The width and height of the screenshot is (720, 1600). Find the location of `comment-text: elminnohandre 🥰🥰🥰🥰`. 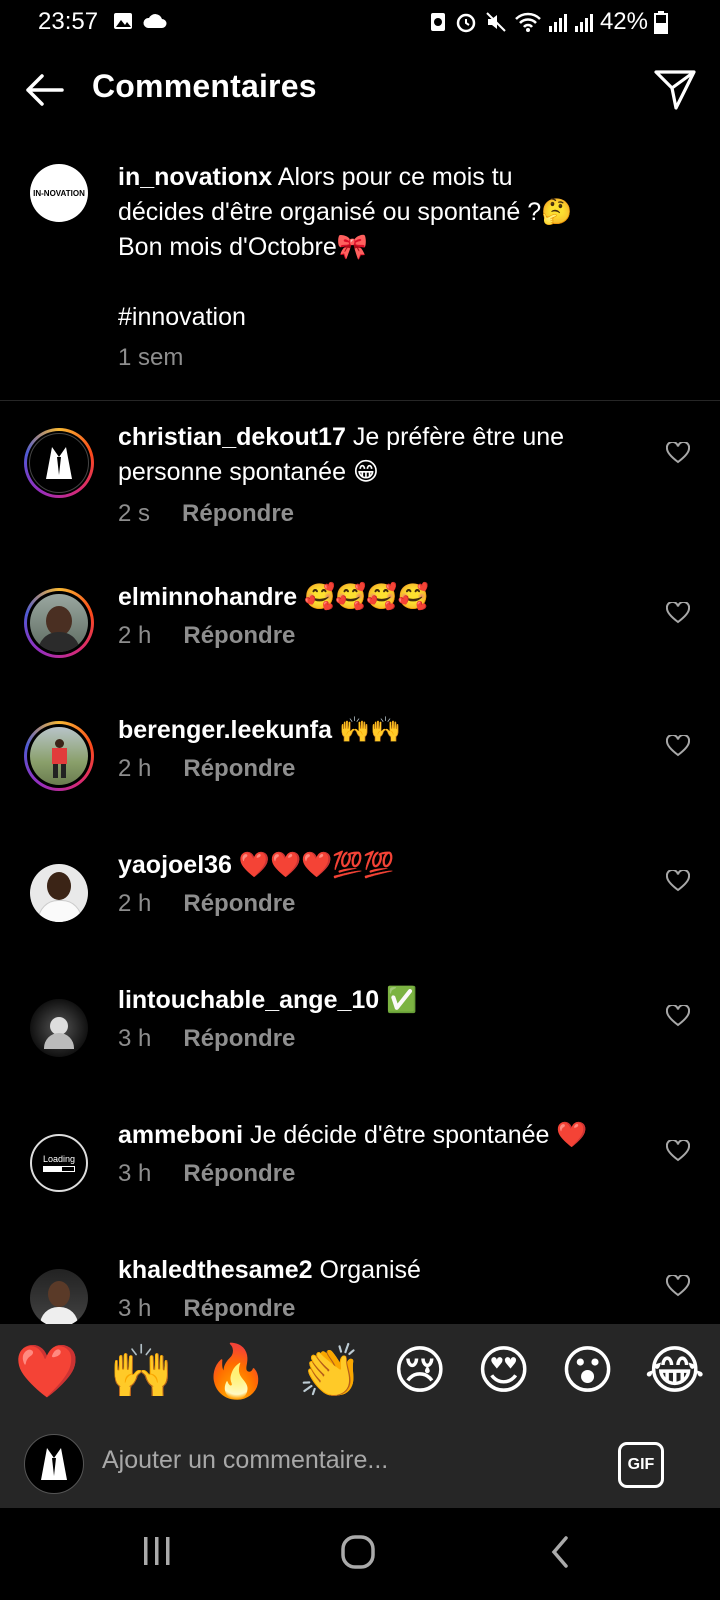

comment-text: elminnohandre 🥰🥰🥰🥰 is located at coordinates (378, 597).